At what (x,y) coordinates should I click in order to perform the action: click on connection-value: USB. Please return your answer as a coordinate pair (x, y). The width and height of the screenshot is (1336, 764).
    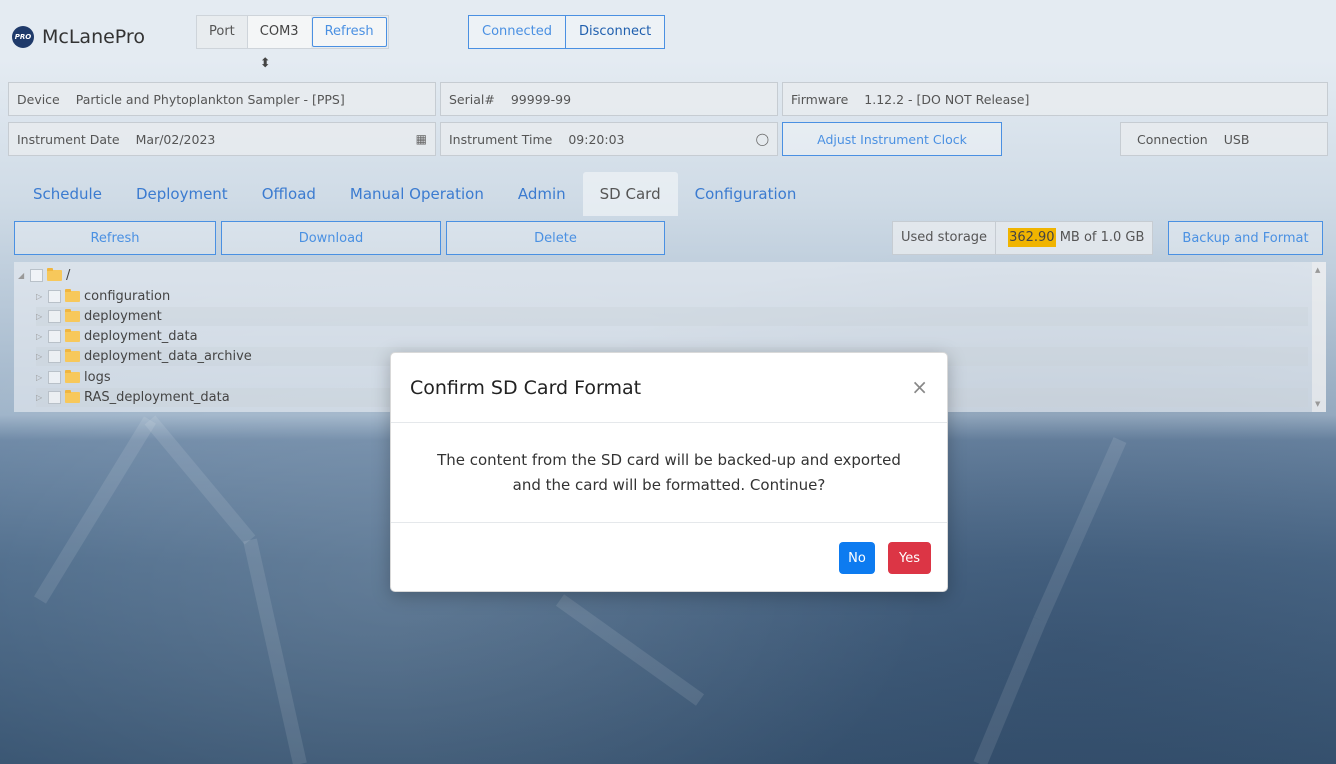
    Looking at the image, I should click on (1236, 139).